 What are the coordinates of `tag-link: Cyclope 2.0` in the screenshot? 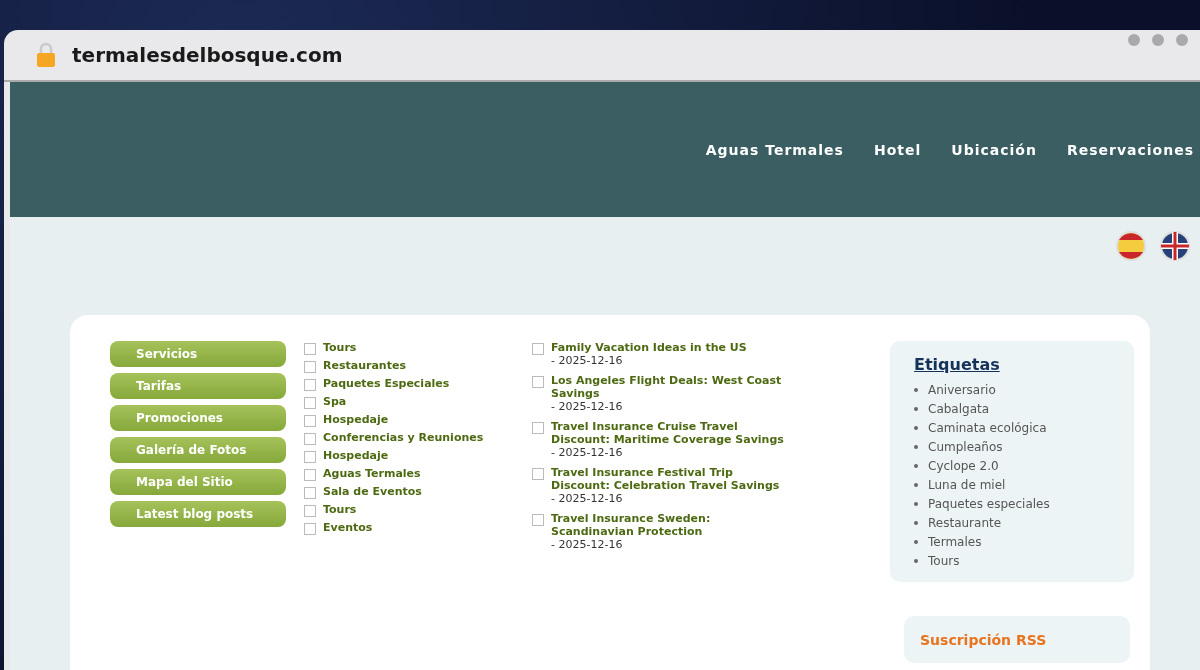 It's located at (963, 466).